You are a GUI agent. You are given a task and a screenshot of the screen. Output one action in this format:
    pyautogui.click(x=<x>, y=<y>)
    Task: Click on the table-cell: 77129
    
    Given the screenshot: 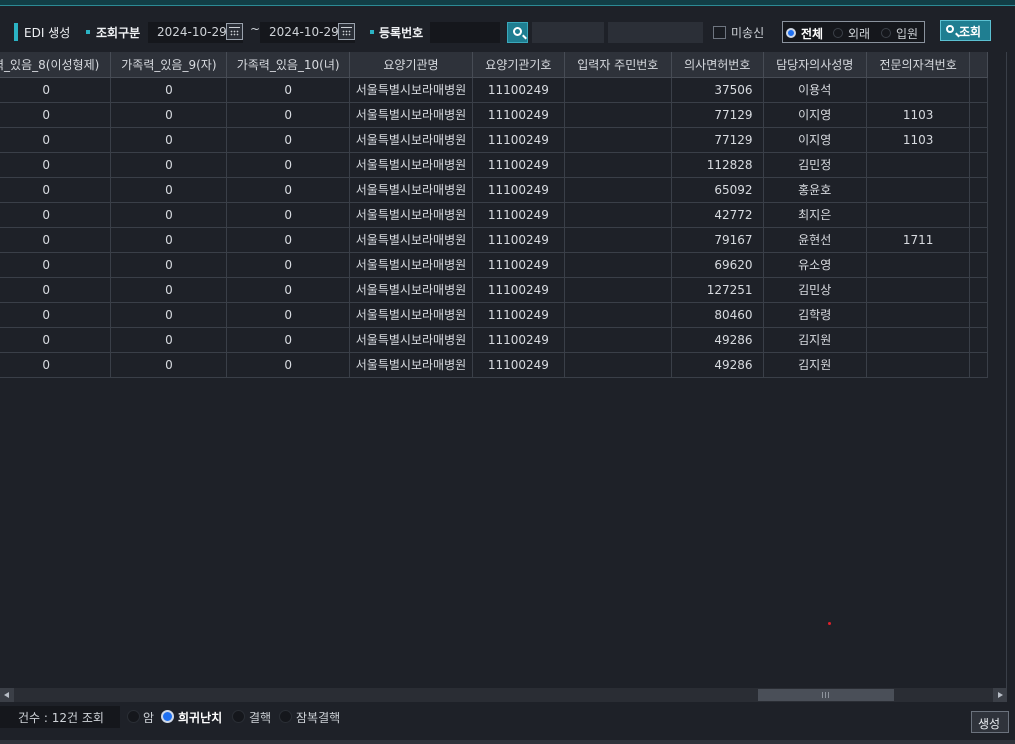 What is the action you would take?
    pyautogui.click(x=717, y=140)
    